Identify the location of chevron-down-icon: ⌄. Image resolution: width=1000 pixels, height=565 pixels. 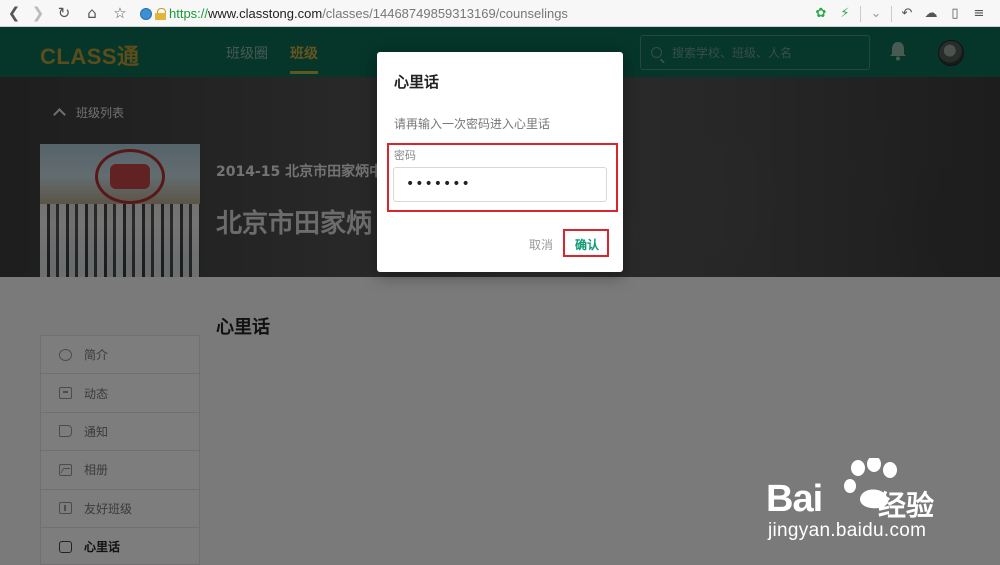
(876, 14).